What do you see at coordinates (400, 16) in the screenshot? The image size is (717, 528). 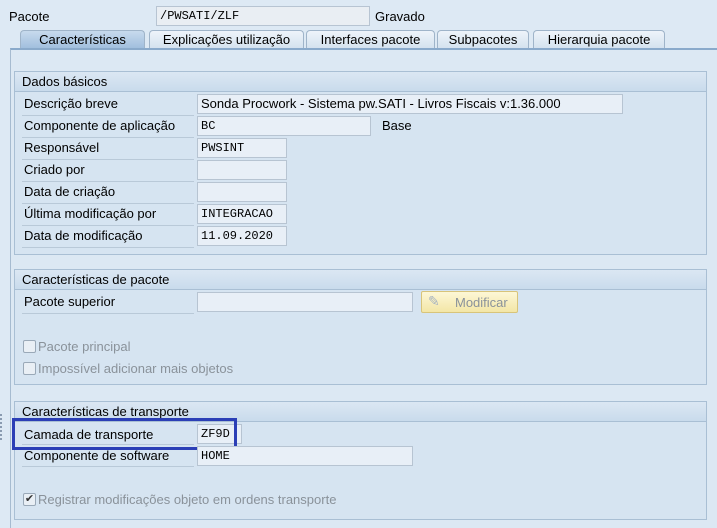 I see `status-text: Gravado` at bounding box center [400, 16].